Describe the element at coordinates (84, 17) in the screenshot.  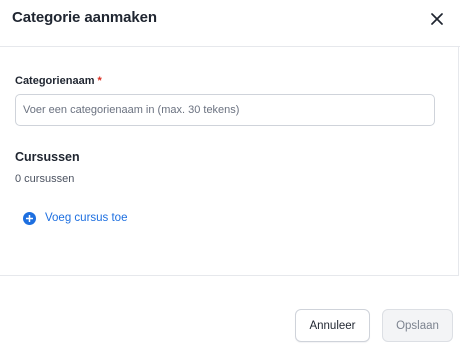
I see `dialog-title: Categorie aanmaken` at that location.